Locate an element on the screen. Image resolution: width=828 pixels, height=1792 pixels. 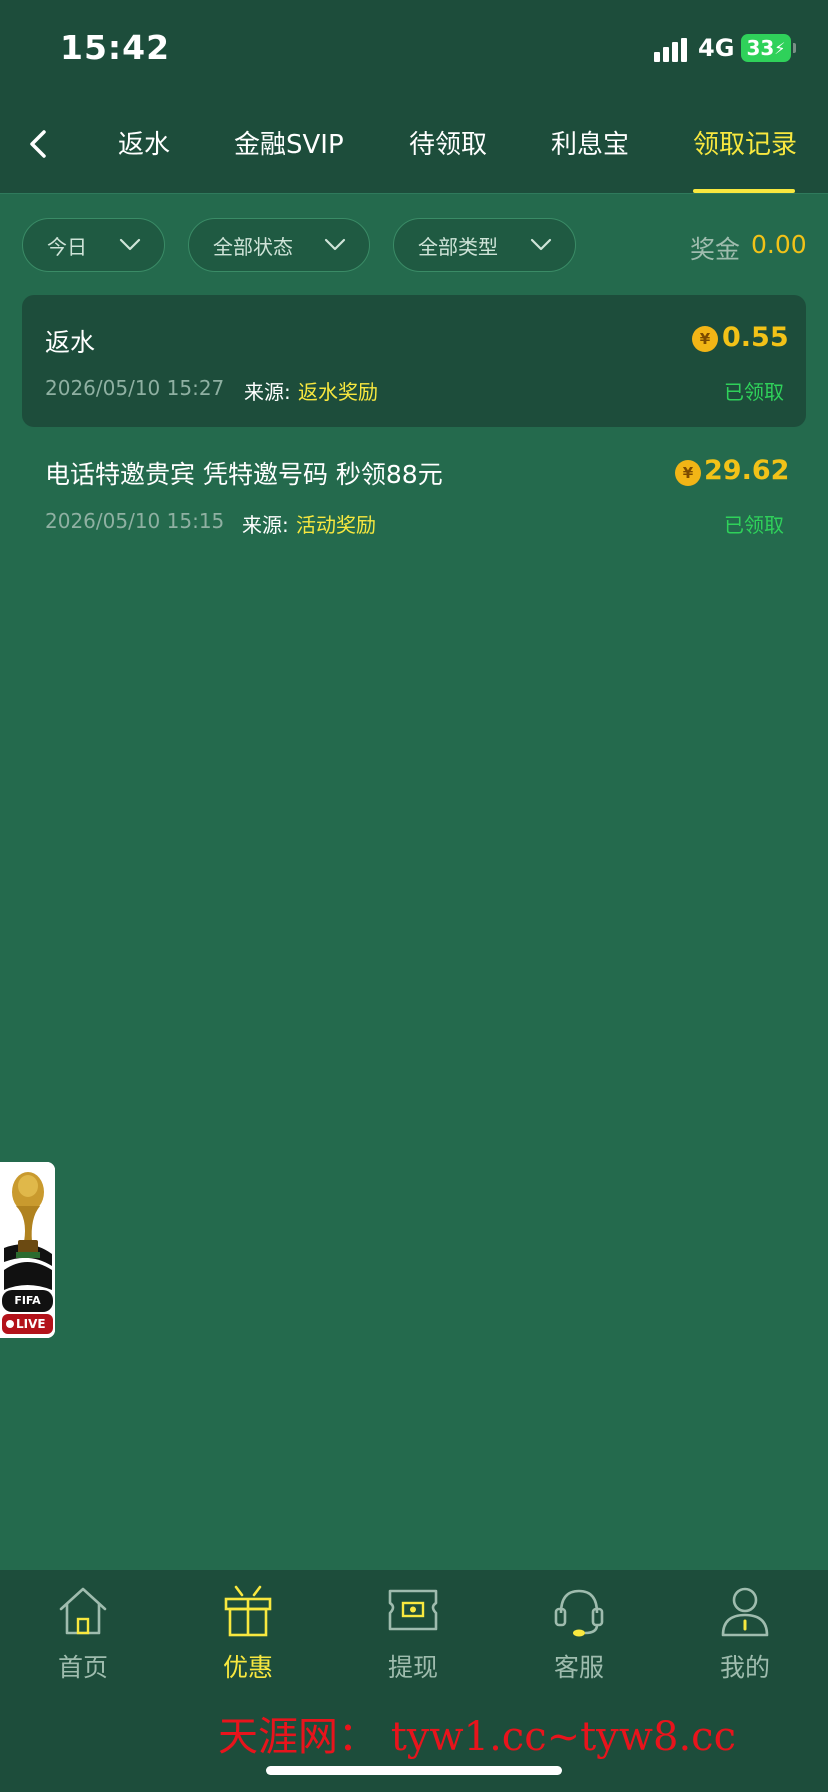
nav-profile: 我的 is located at coordinates (745, 1635).